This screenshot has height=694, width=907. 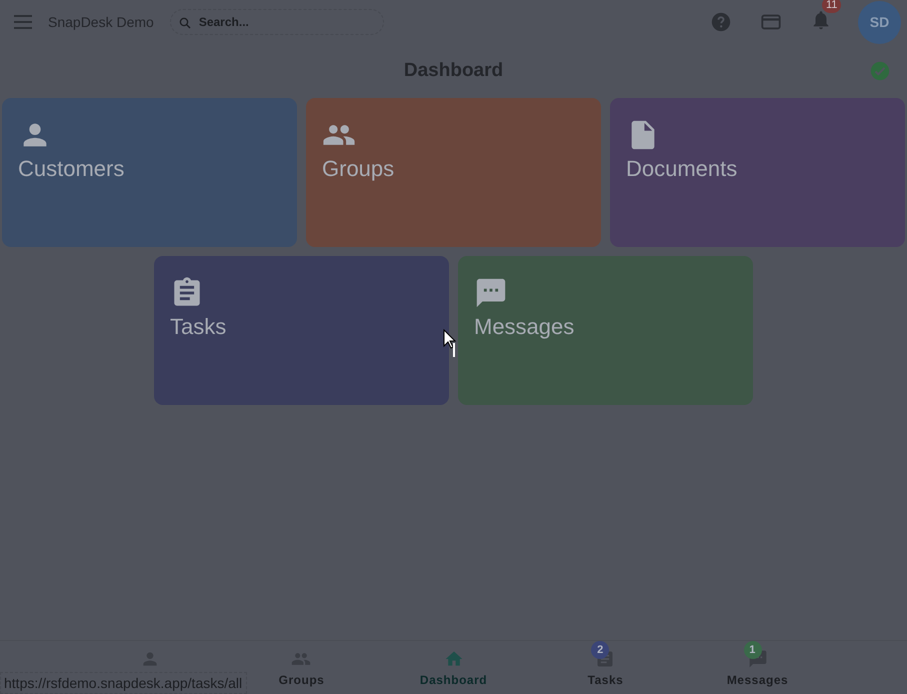 What do you see at coordinates (358, 169) in the screenshot?
I see `card-label: Groups` at bounding box center [358, 169].